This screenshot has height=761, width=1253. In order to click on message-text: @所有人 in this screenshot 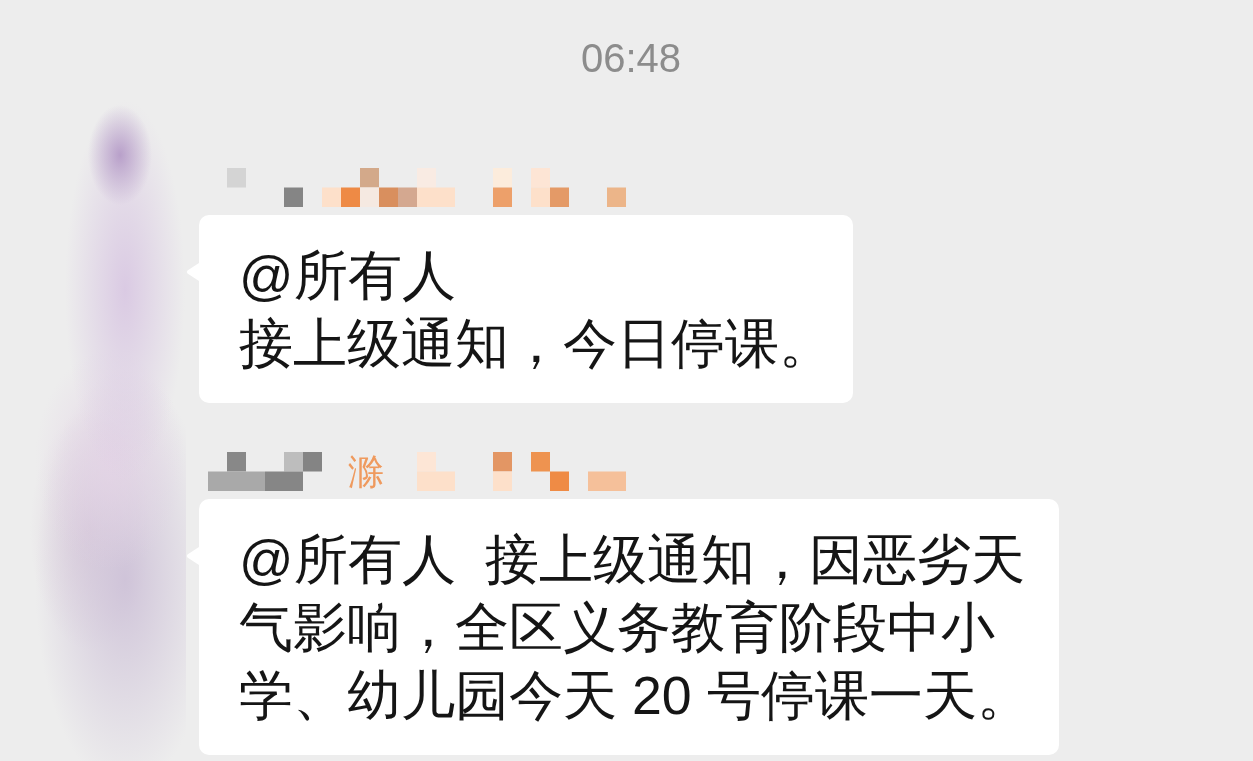, I will do `click(347, 275)`.